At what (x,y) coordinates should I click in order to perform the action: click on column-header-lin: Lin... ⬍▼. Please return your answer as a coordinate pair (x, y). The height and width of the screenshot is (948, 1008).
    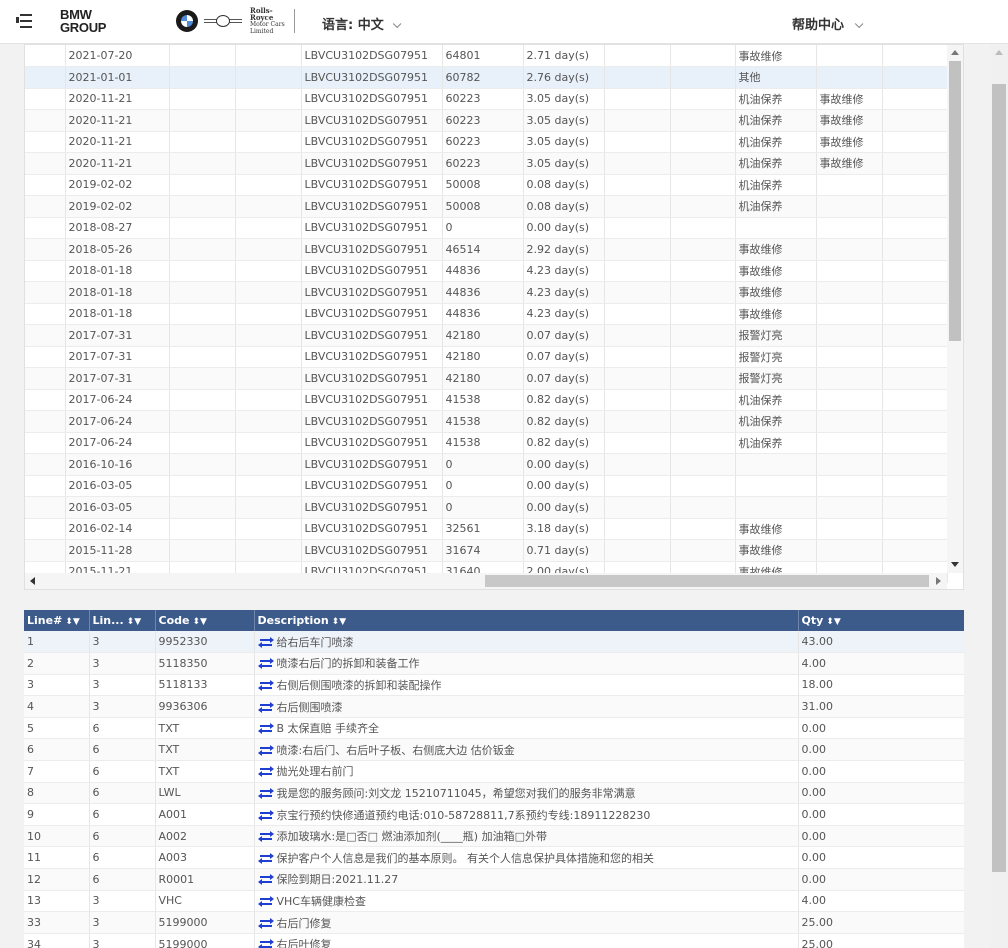
    Looking at the image, I should click on (122, 620).